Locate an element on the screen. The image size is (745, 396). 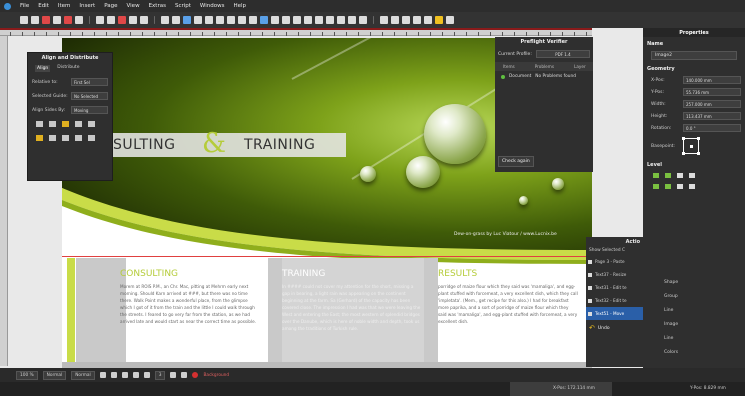
raise-icon is located at coordinates (668, 175).